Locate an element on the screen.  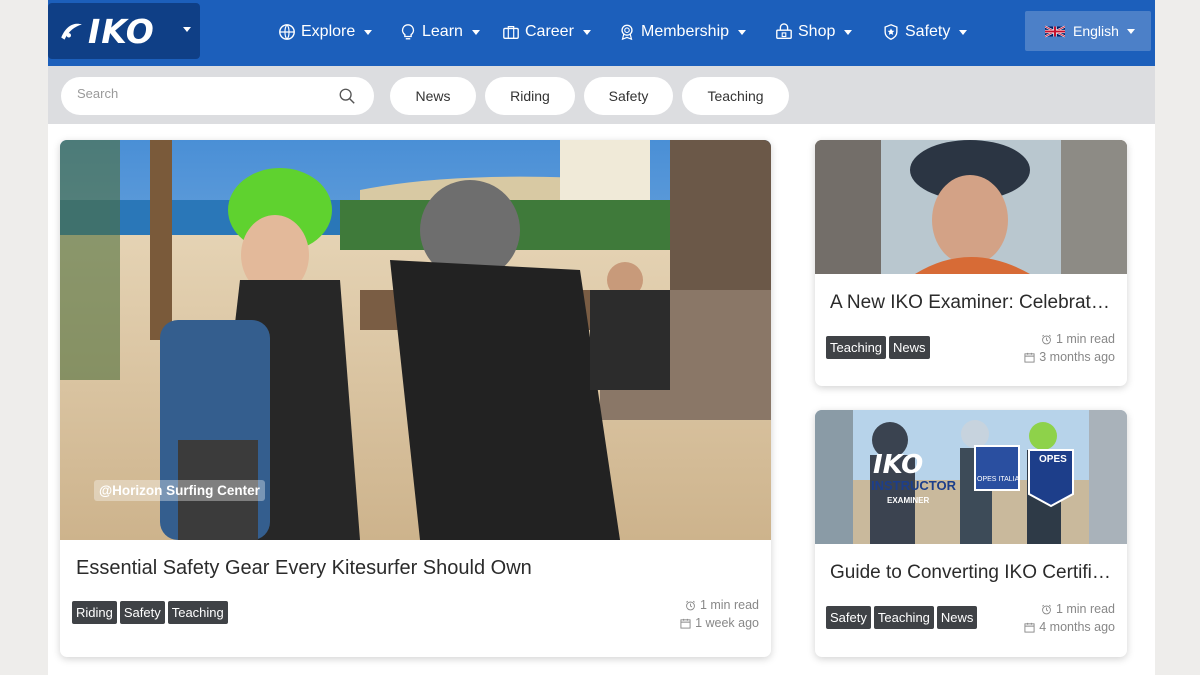
nav-shop: Shop is located at coordinates (814, 32).